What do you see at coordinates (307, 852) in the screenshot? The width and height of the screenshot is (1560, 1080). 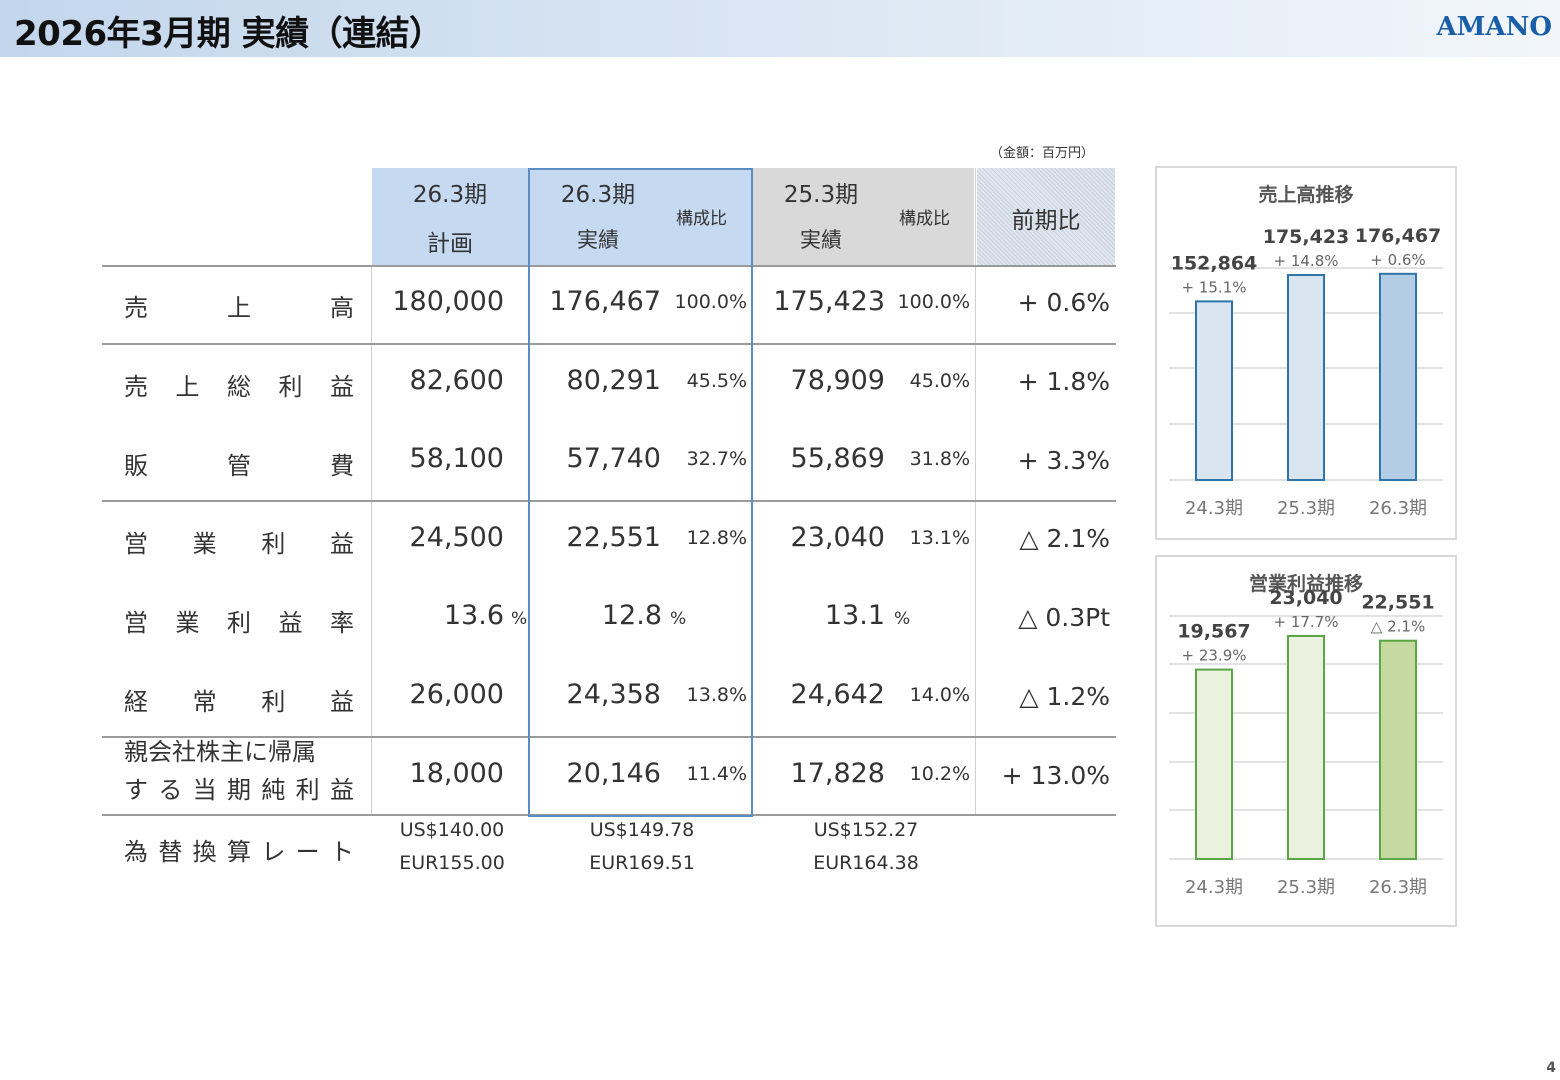 I see `label-char: ー` at bounding box center [307, 852].